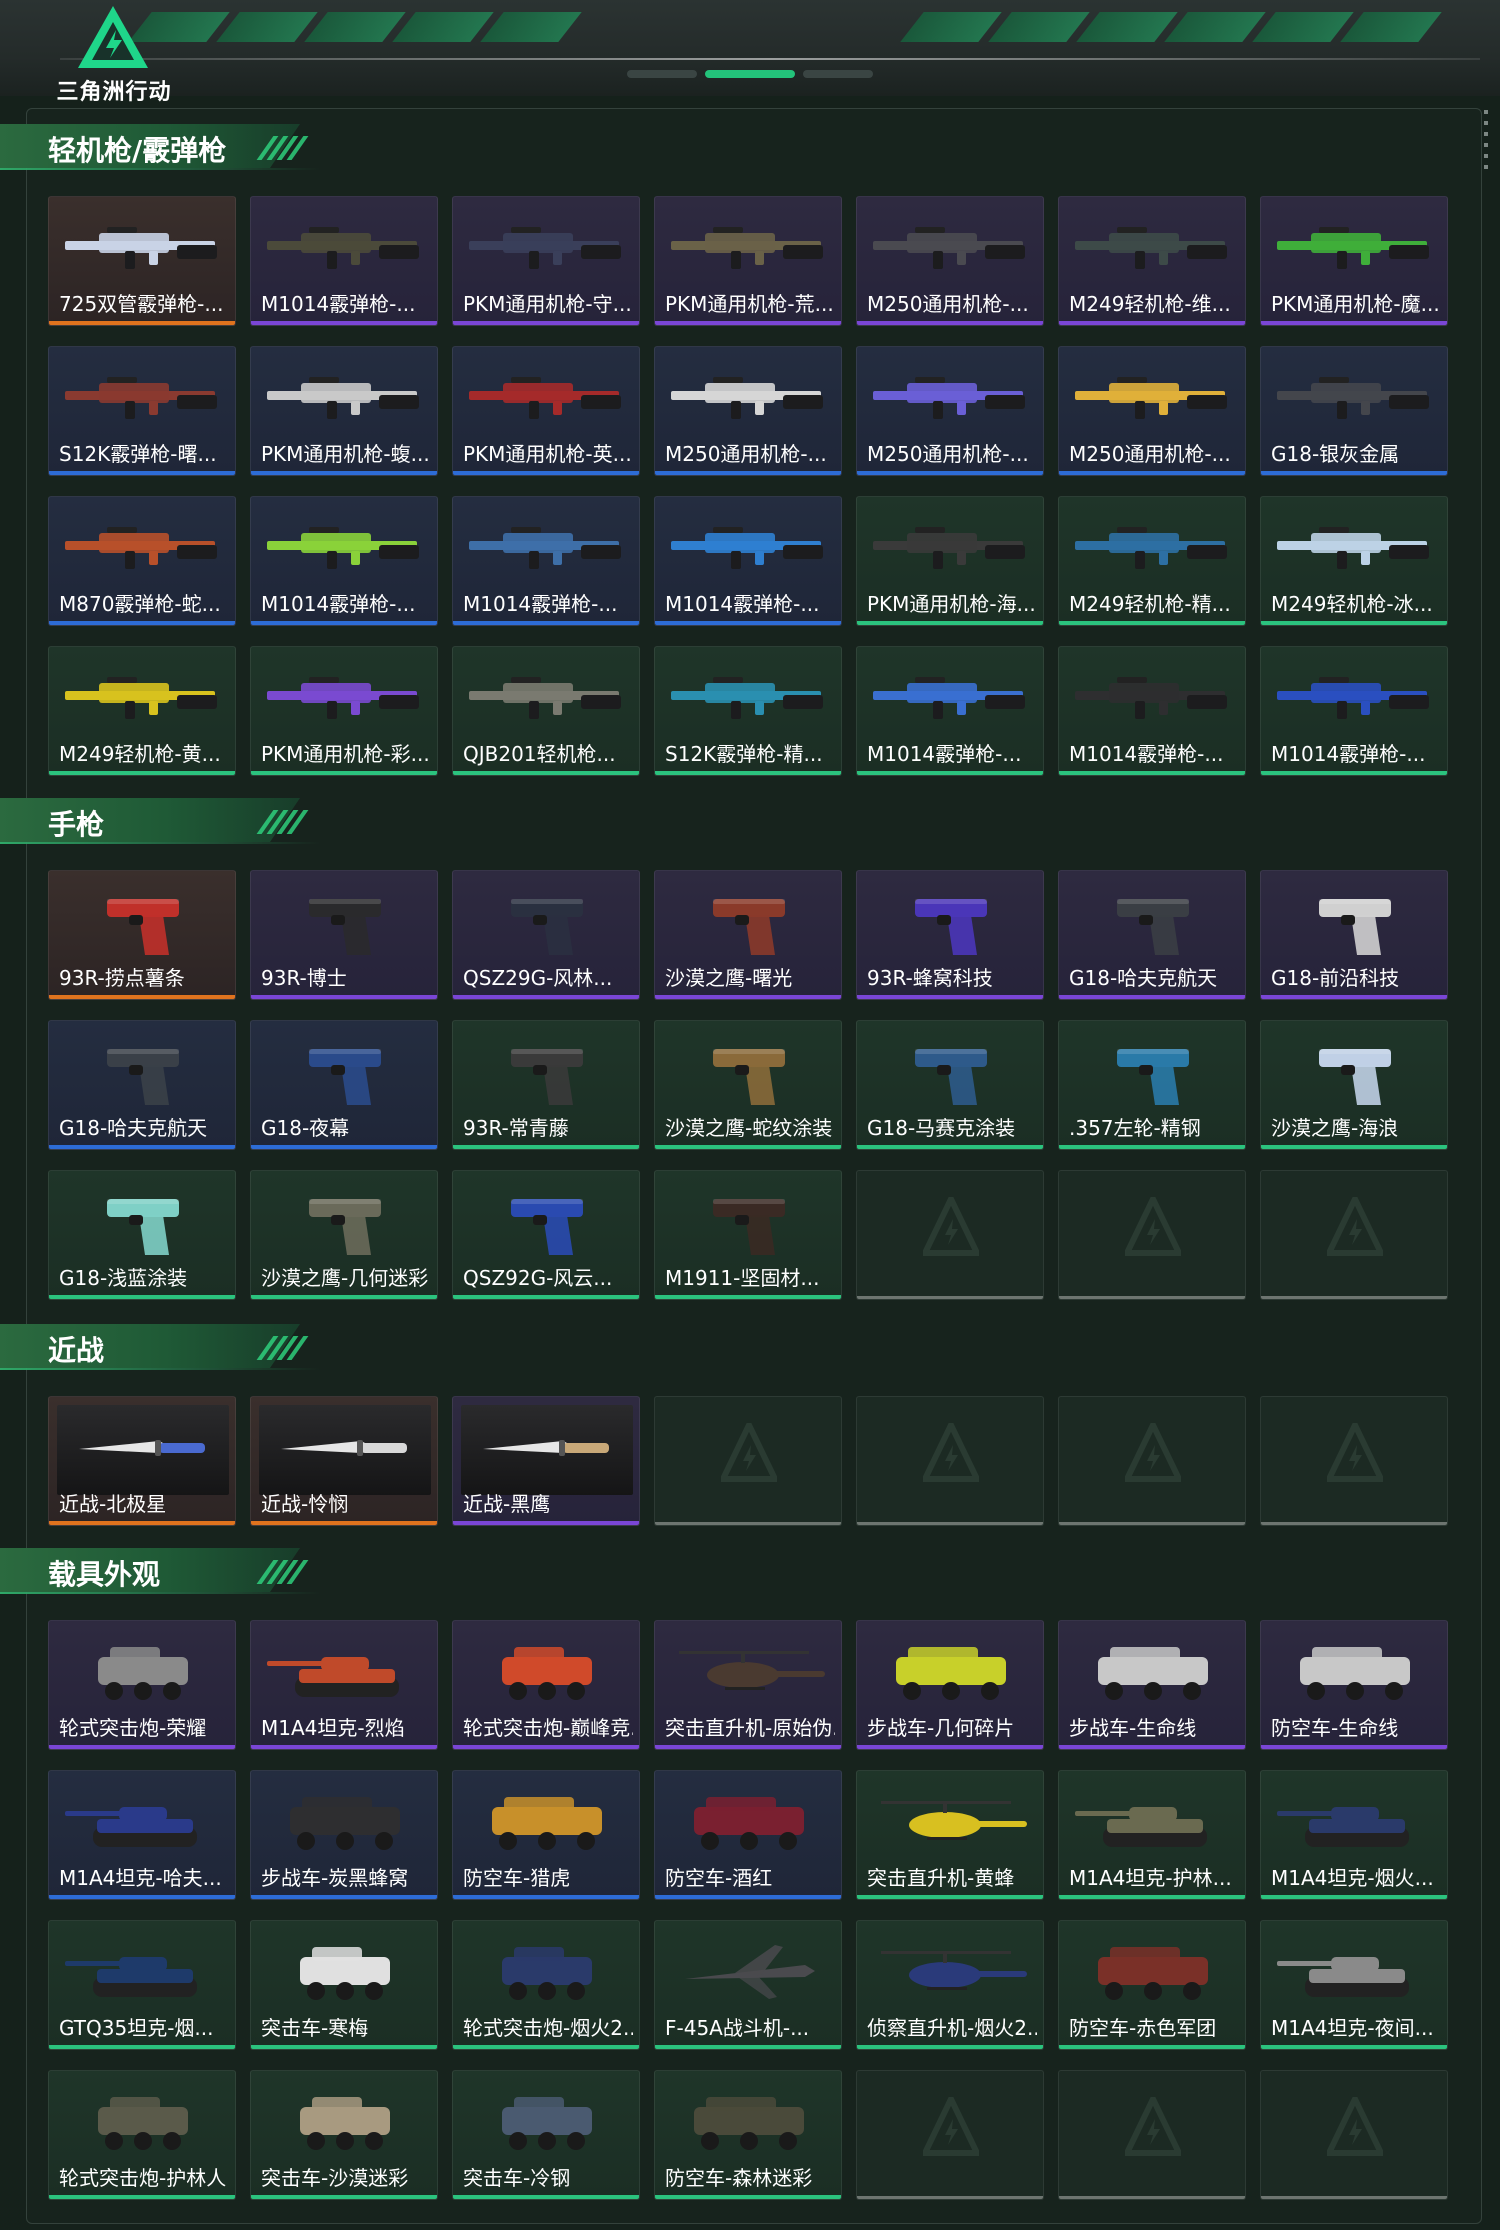  What do you see at coordinates (1354, 1461) in the screenshot?
I see `empty-slot` at bounding box center [1354, 1461].